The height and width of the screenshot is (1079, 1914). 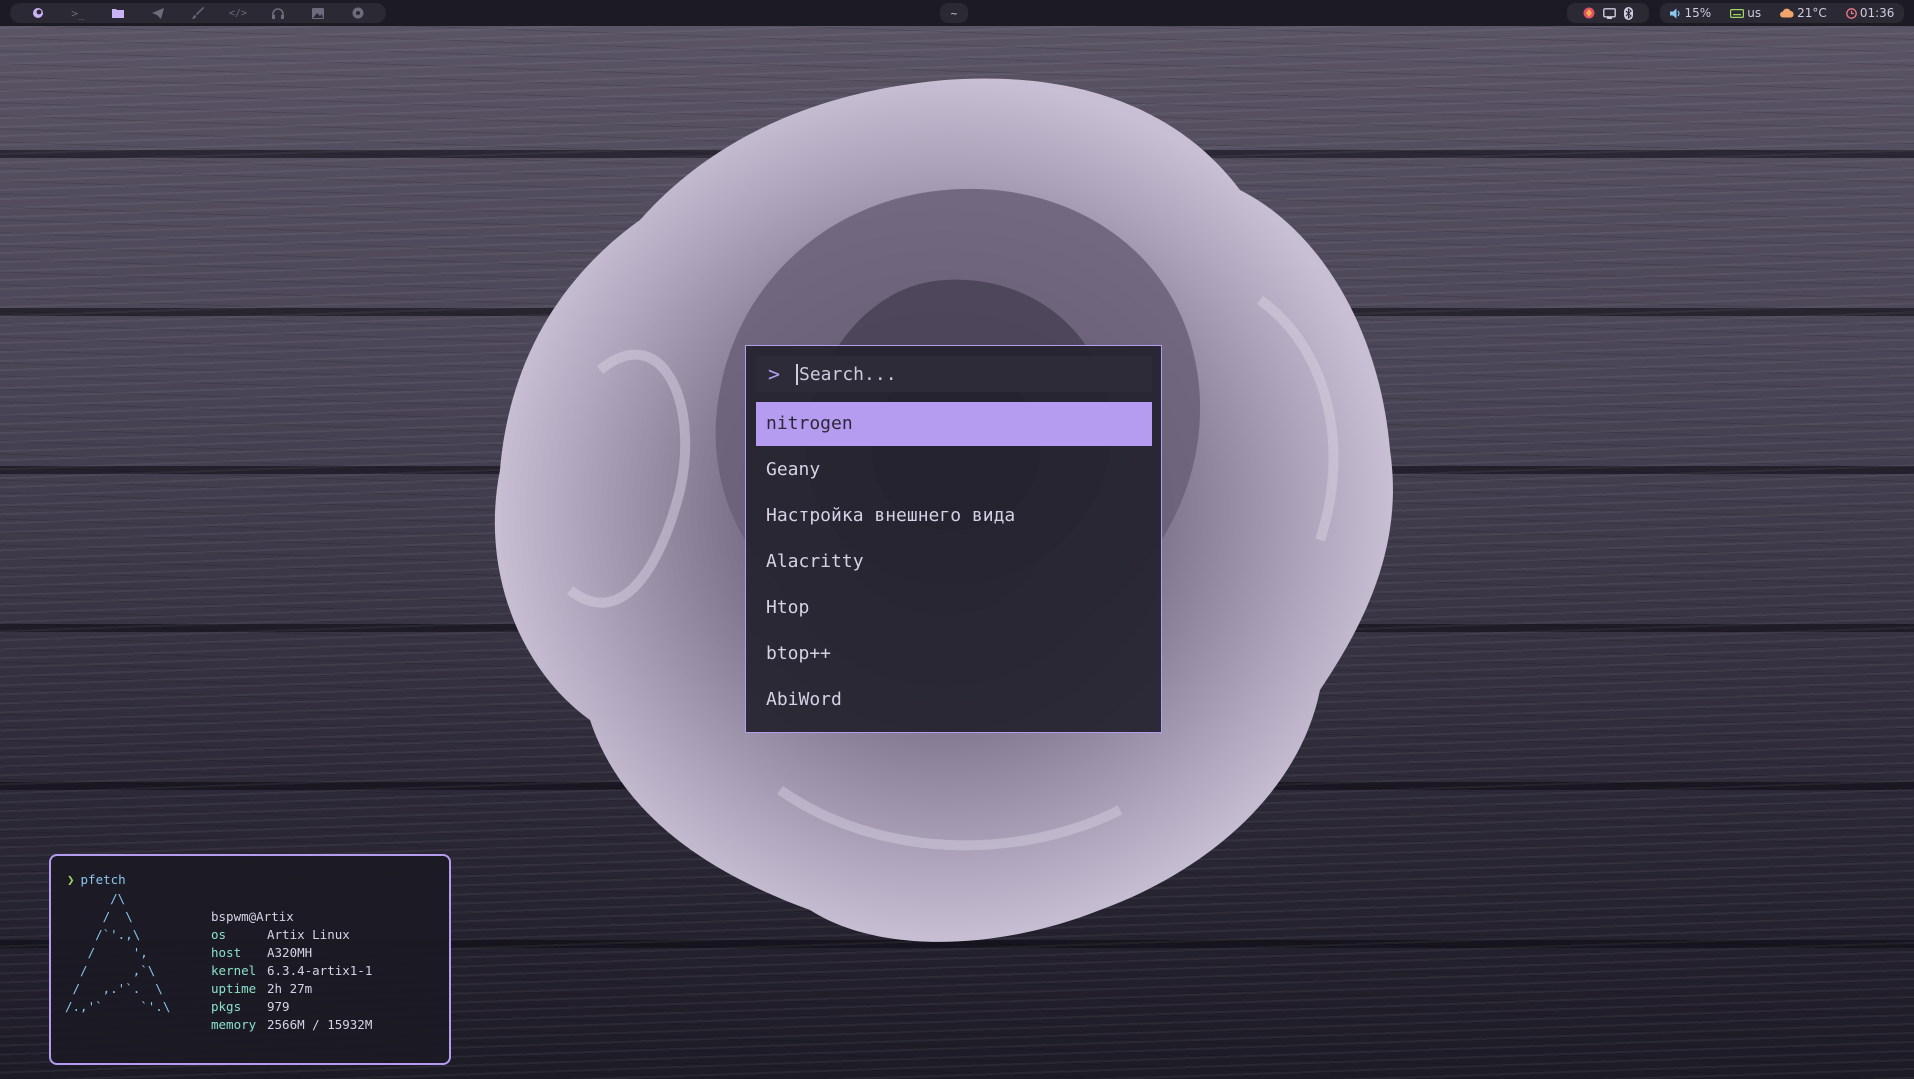 I want to click on info-key: uptime, so click(x=234, y=988).